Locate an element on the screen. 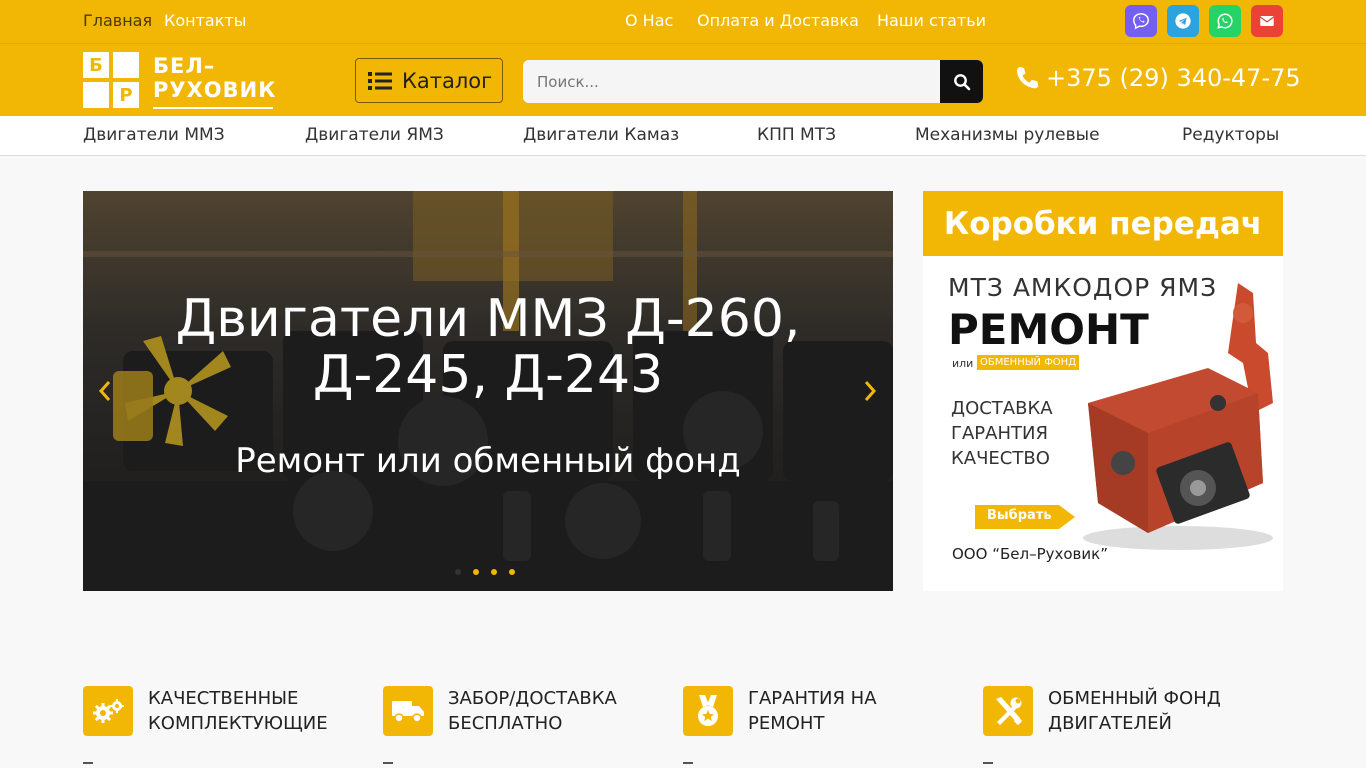  viber-icon is located at coordinates (1141, 21).